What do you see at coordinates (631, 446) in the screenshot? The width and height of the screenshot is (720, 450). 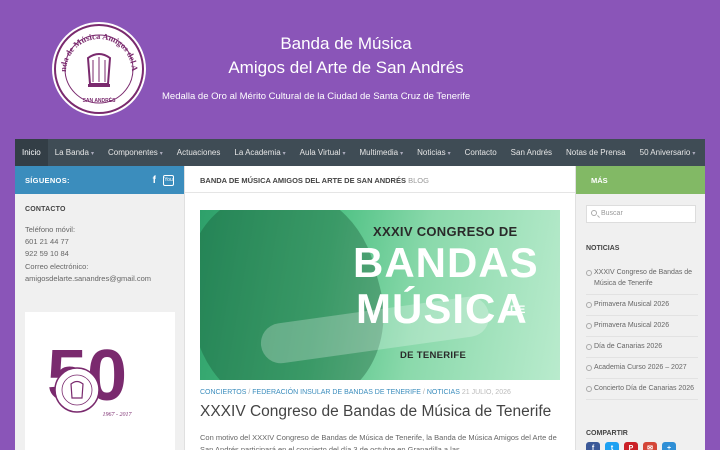 I see `pinterest-share-icon: P` at bounding box center [631, 446].